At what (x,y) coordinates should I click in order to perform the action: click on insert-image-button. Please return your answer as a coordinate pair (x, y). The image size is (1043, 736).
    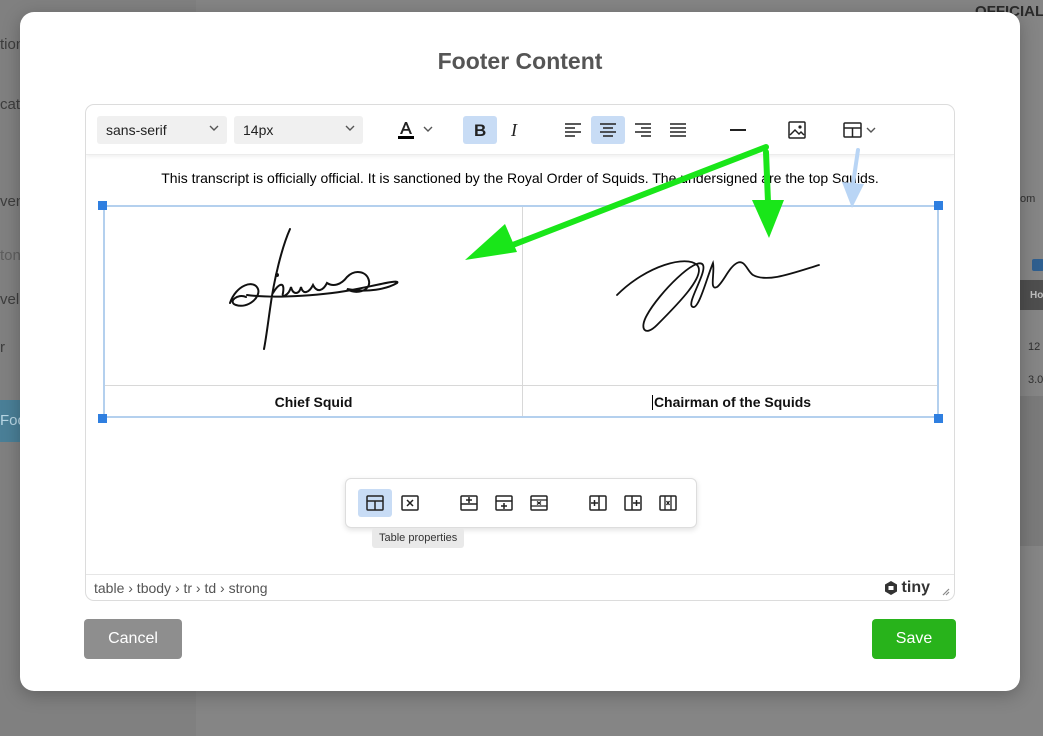
    Looking at the image, I should click on (797, 130).